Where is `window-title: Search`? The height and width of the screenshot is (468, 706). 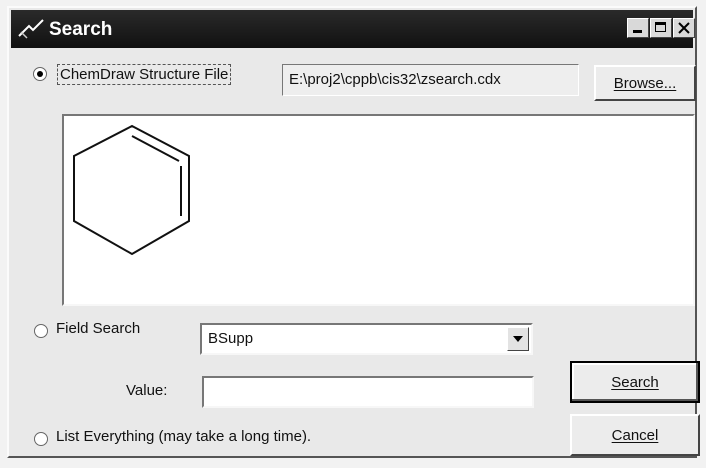
window-title: Search is located at coordinates (81, 29).